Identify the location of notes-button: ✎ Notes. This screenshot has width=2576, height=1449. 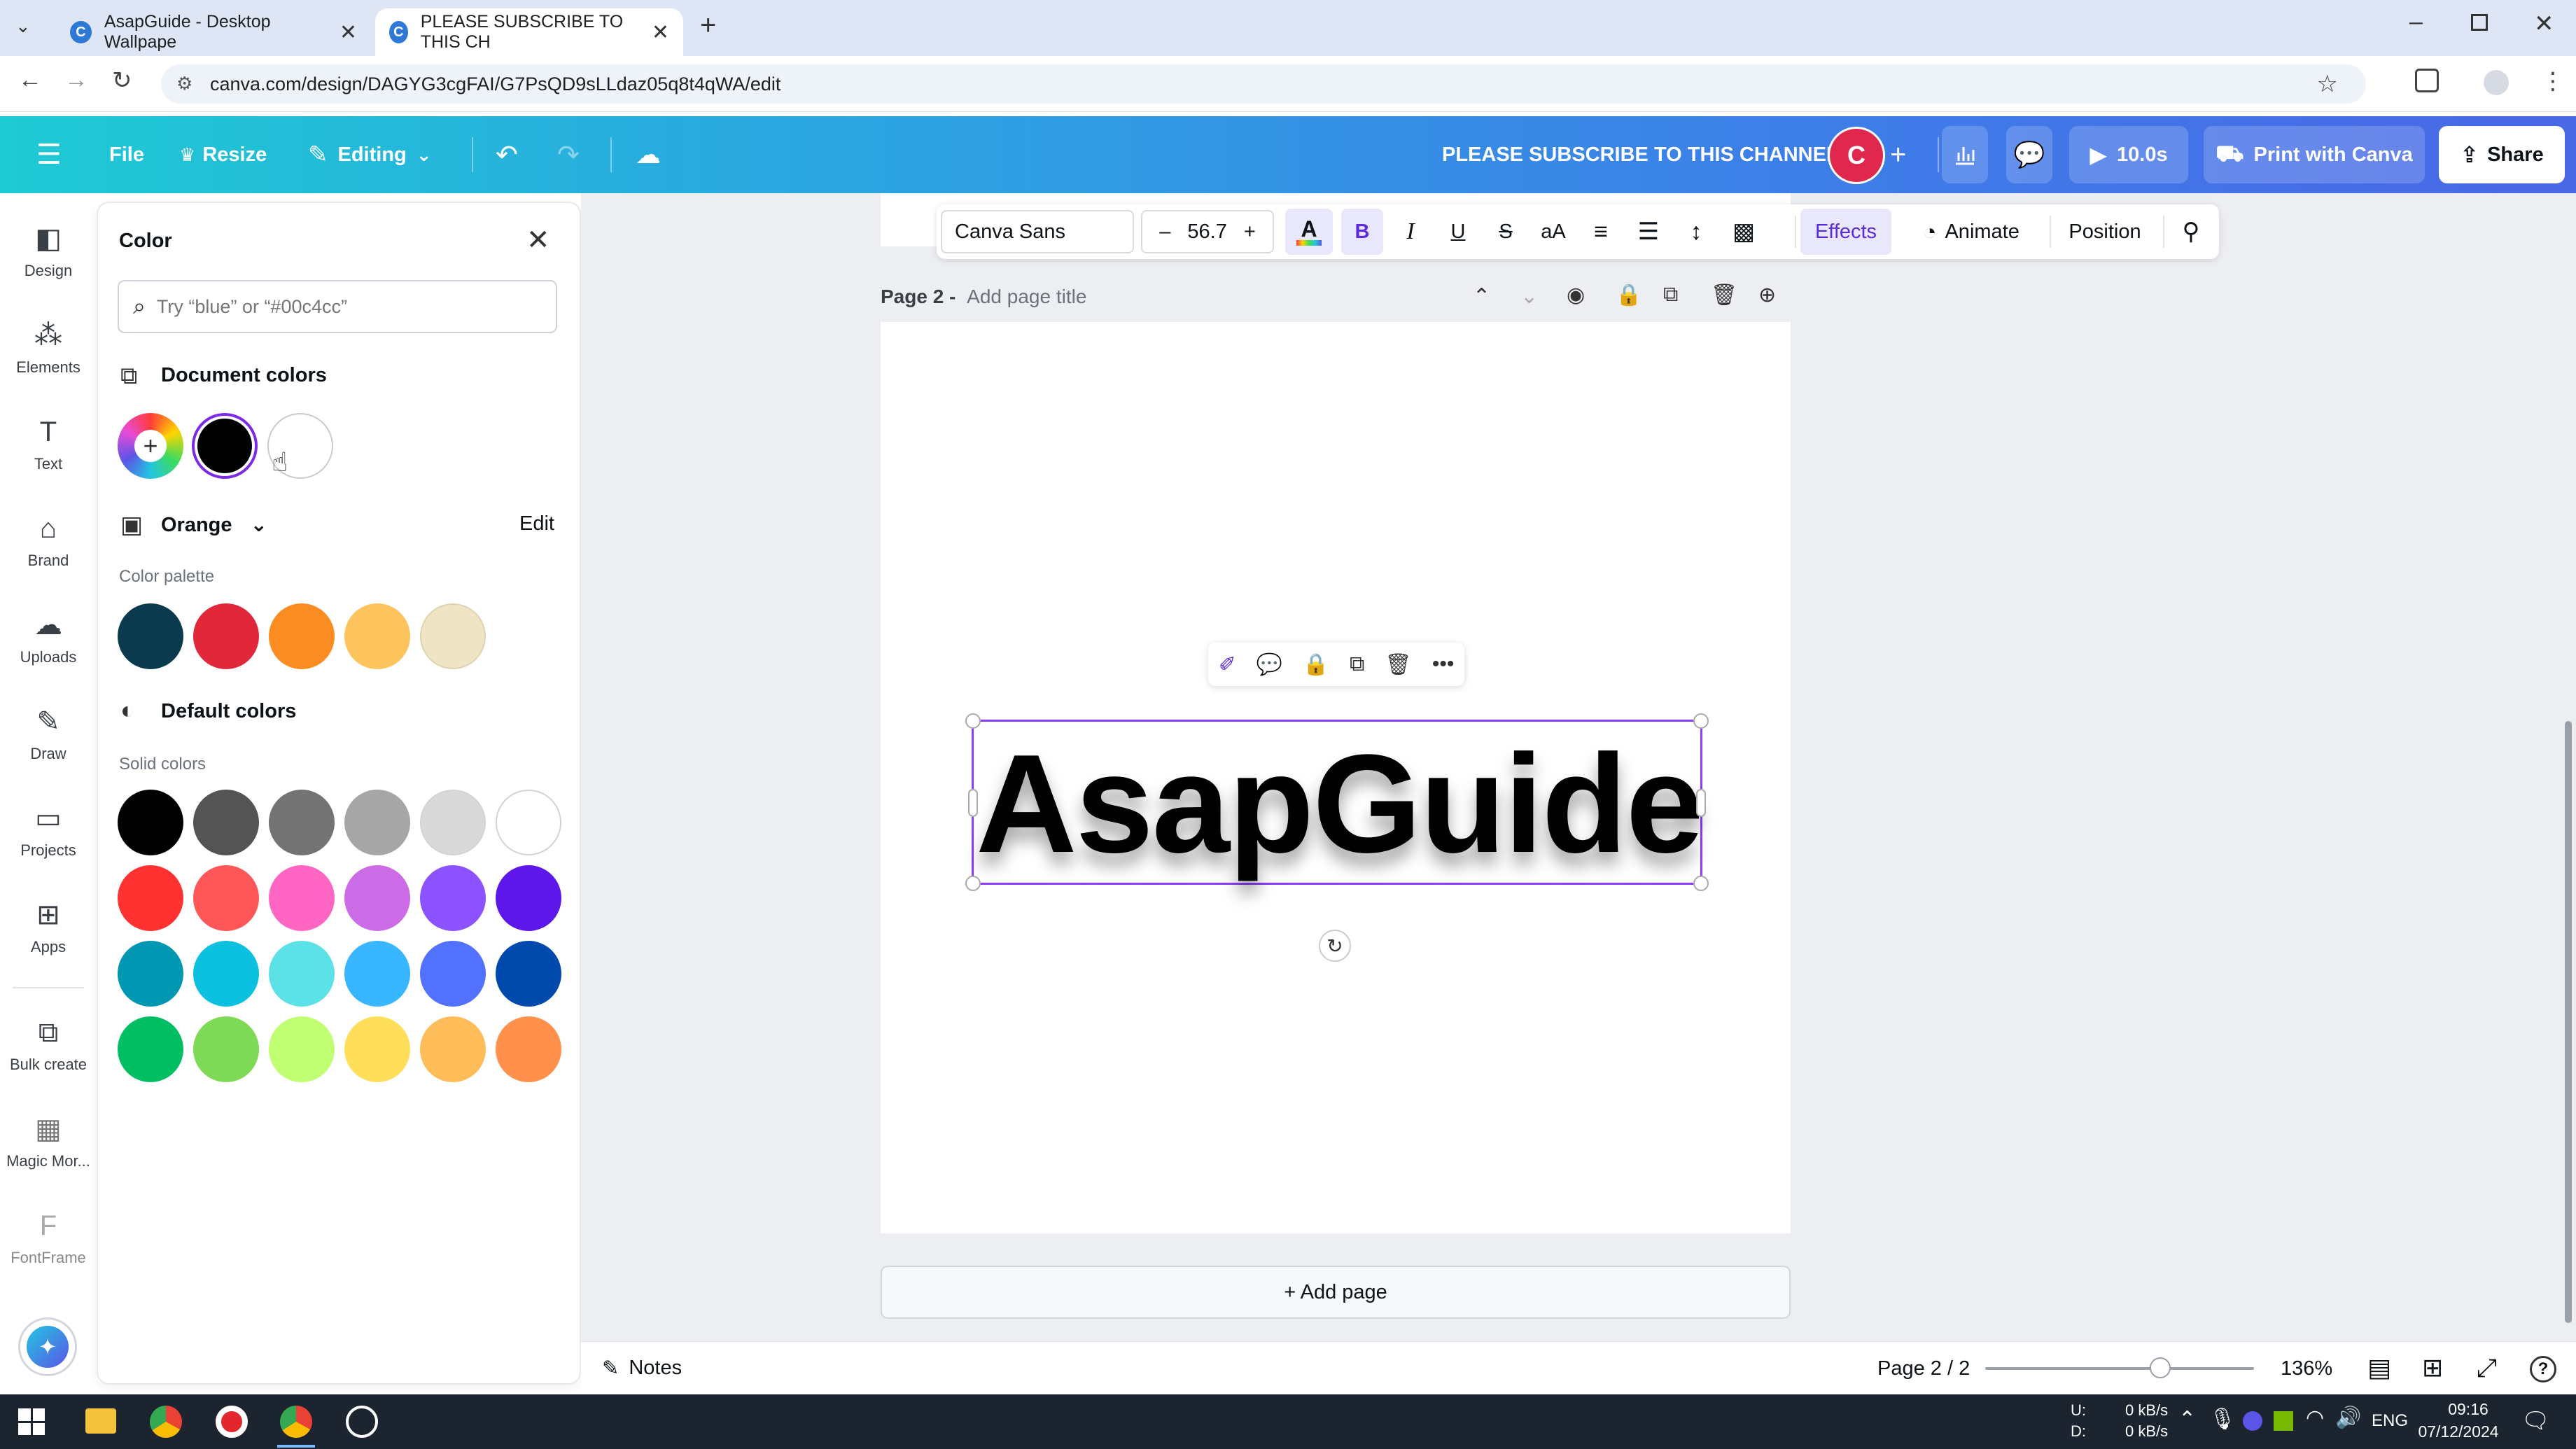
(642, 1368).